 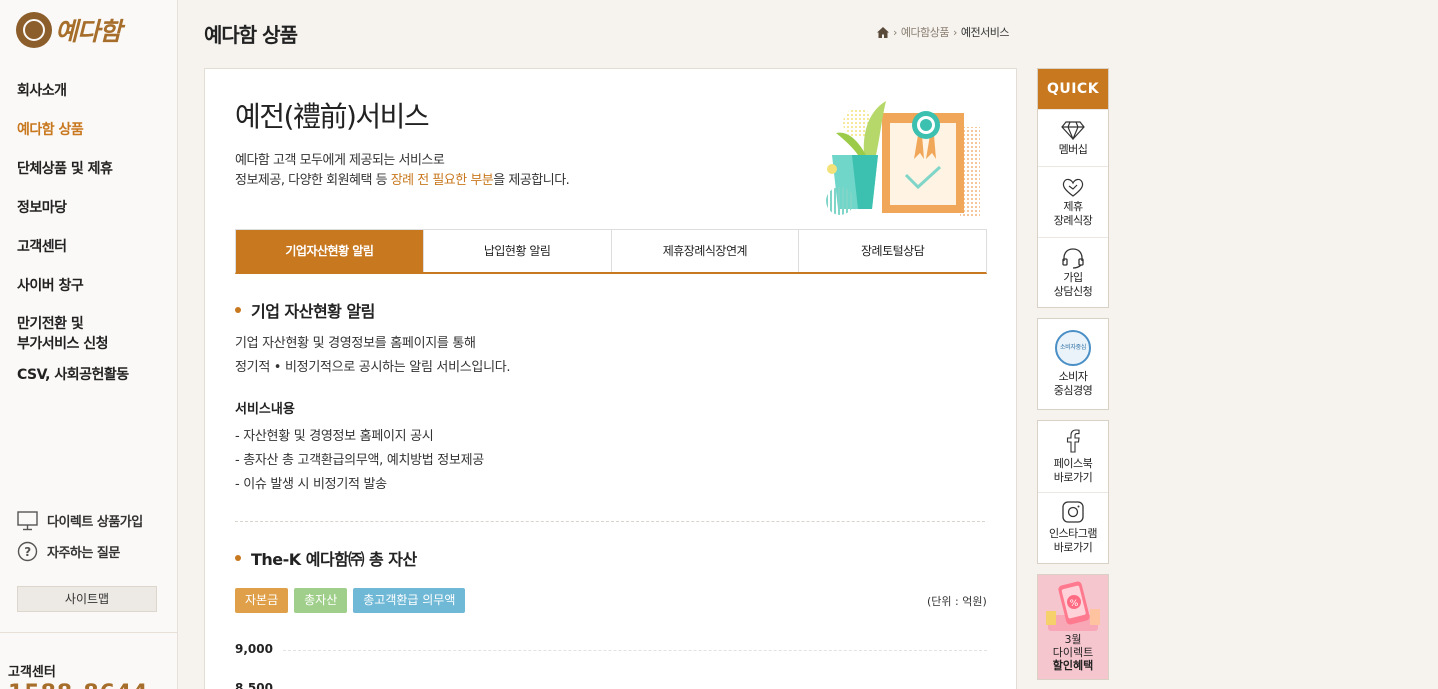 What do you see at coordinates (329, 251) in the screenshot?
I see `tab-asset-alert: 기업자산현황 알림` at bounding box center [329, 251].